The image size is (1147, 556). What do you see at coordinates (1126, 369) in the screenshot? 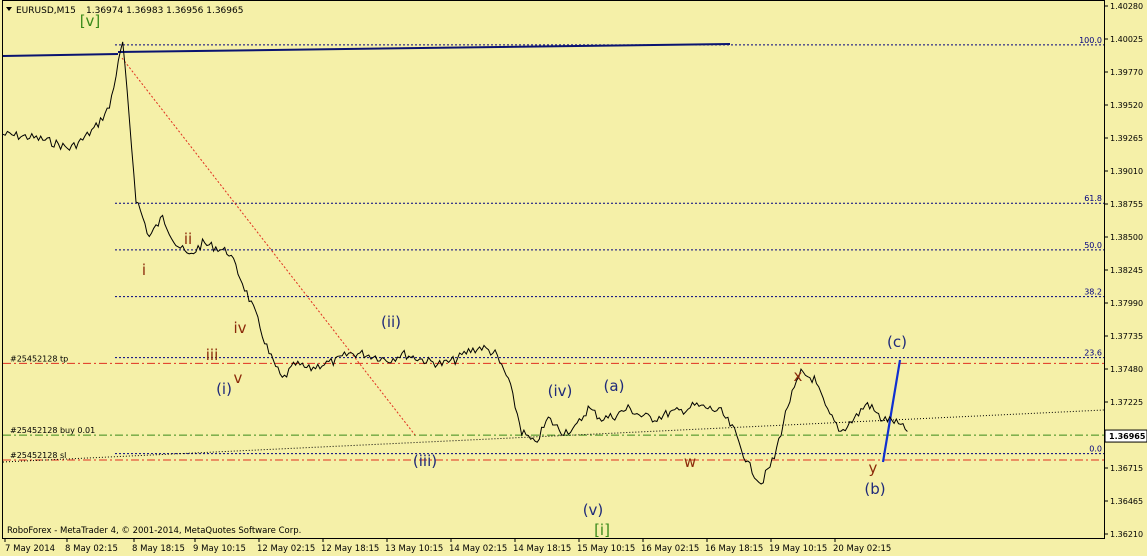
I see `price-tick-label-11: 1.37480` at bounding box center [1126, 369].